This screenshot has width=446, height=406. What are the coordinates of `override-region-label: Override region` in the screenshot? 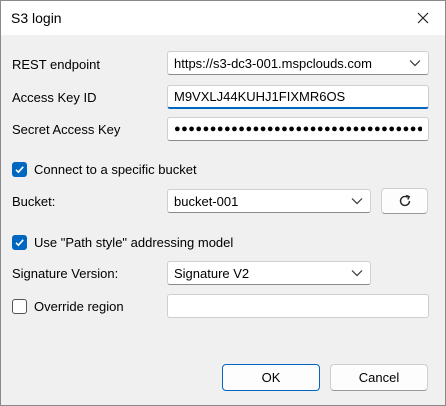 It's located at (79, 306).